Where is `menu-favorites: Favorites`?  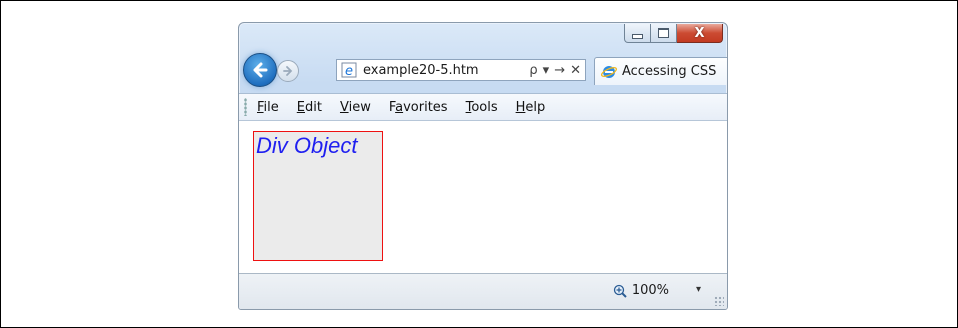
menu-favorites: Favorites is located at coordinates (418, 107).